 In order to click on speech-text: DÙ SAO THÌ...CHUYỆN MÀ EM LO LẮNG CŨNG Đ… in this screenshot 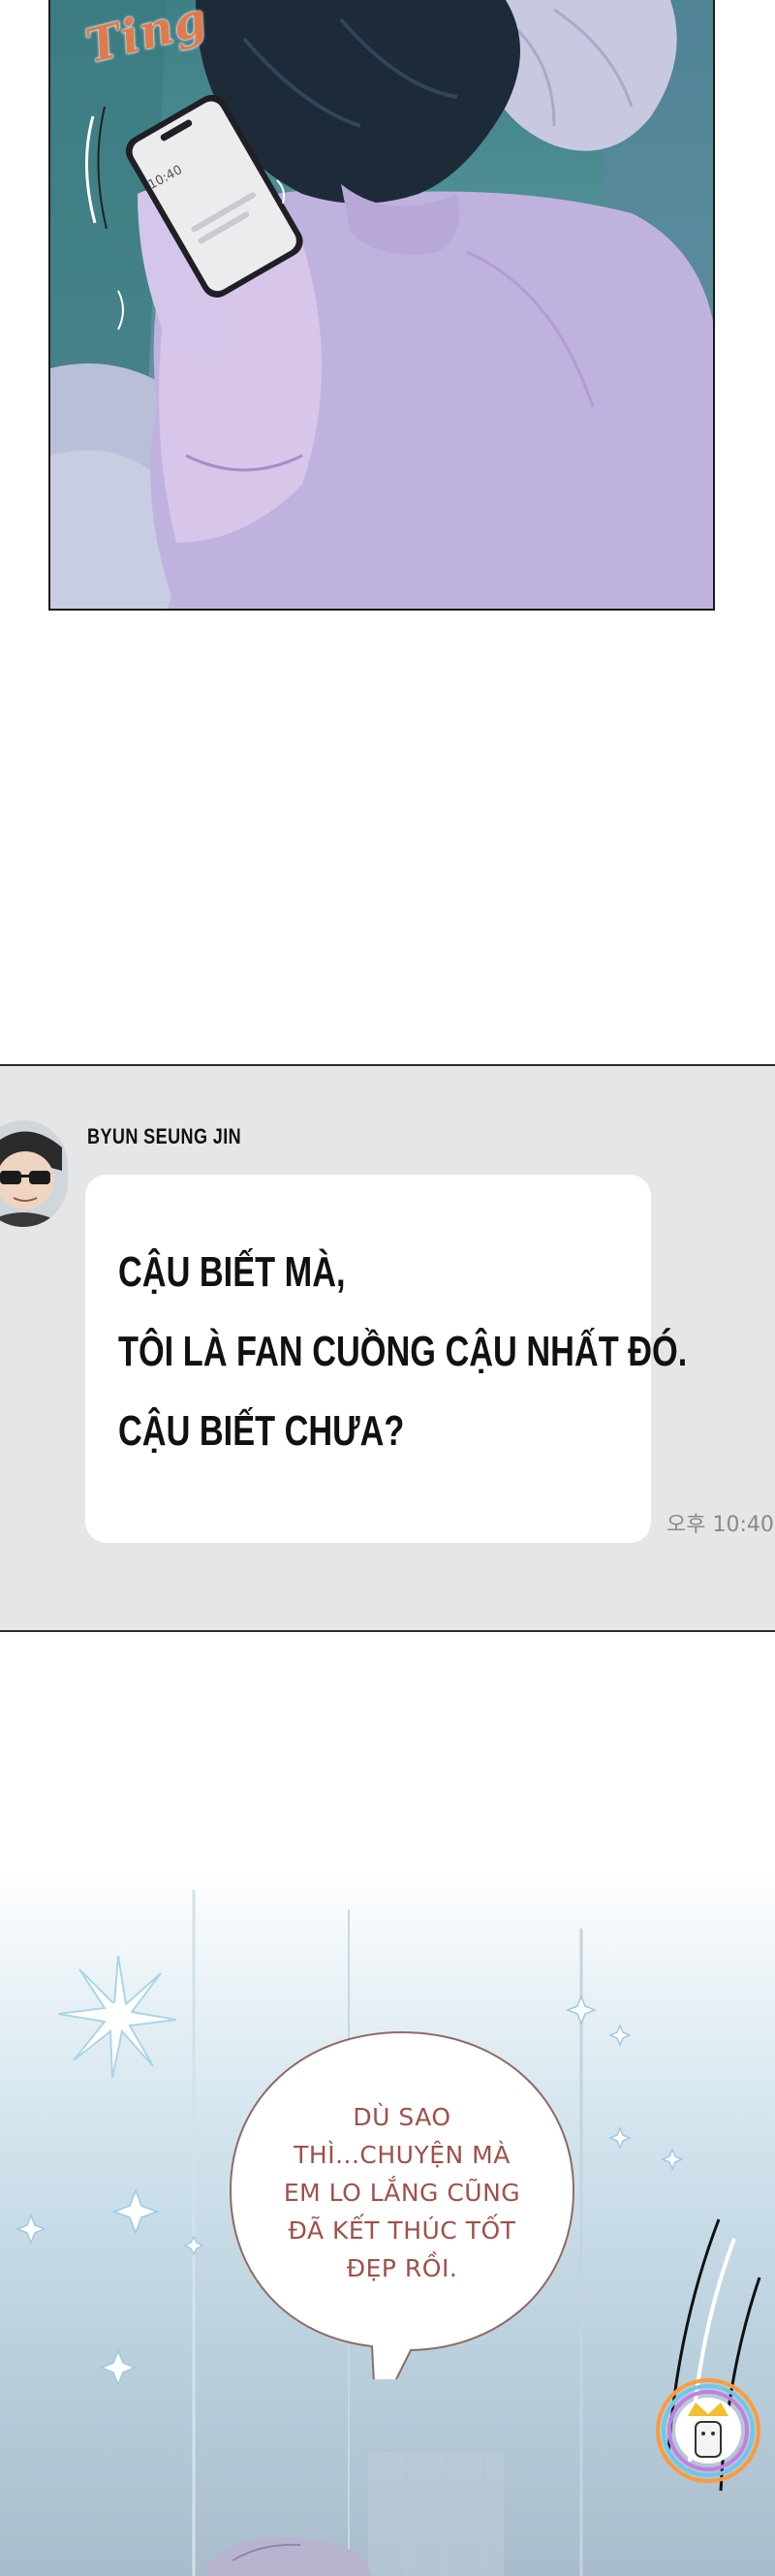, I will do `click(402, 2192)`.